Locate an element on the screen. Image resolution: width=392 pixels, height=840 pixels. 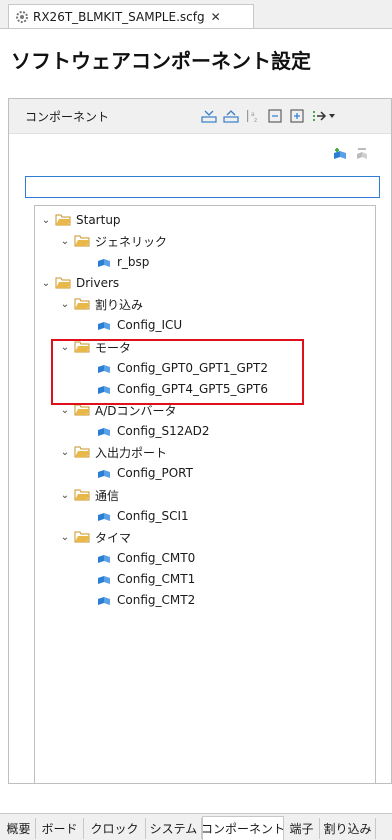
editor-tab: RX26T_BLMKIT_SAMPLE.scfg ✕ is located at coordinates (131, 16).